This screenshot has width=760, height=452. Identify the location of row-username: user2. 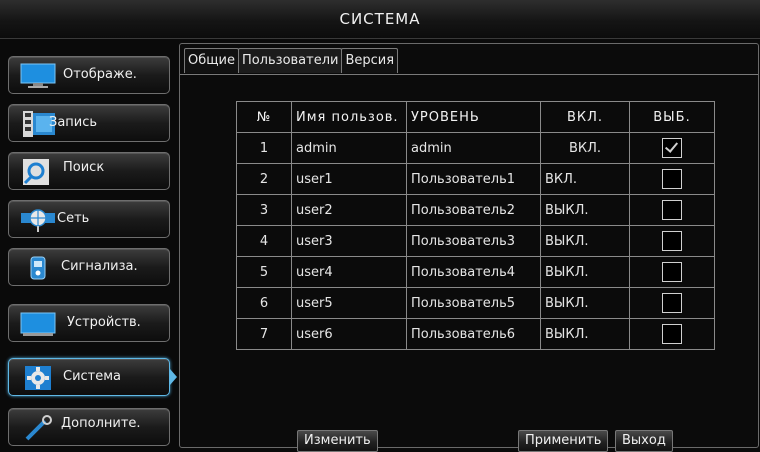
(349, 210).